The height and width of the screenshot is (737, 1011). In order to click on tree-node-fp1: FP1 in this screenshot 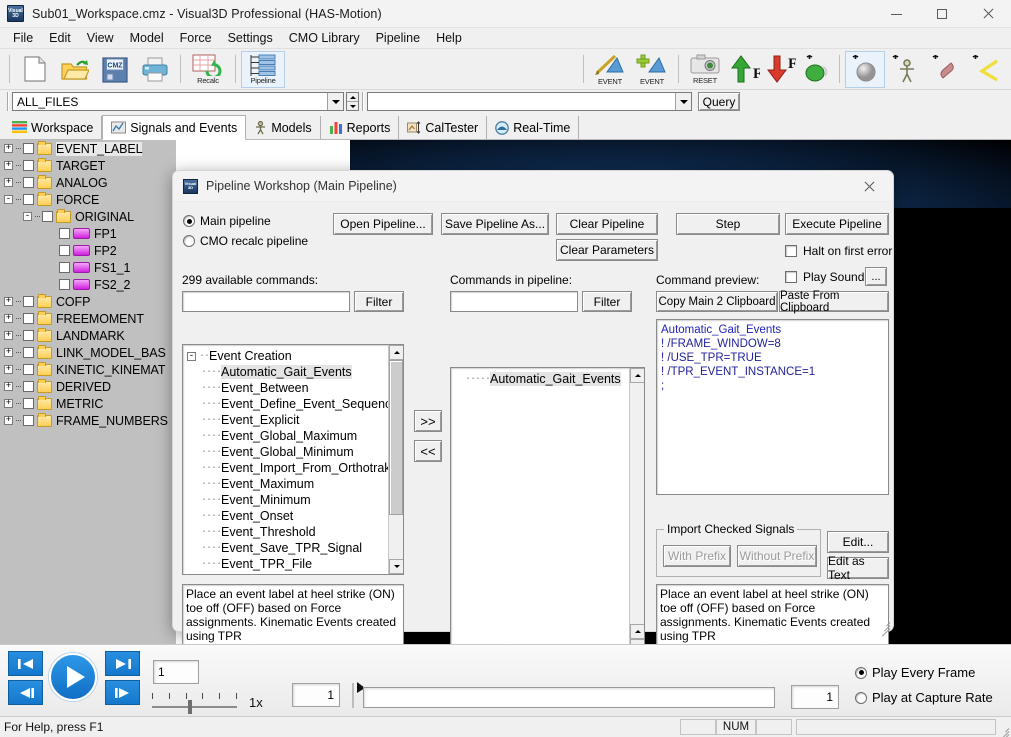, I will do `click(88, 233)`.